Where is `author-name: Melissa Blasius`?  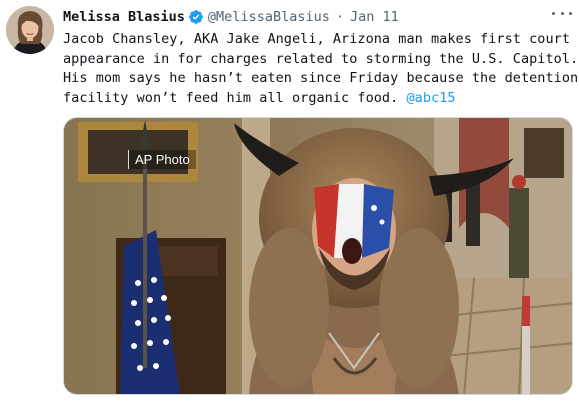
author-name: Melissa Blasius is located at coordinates (124, 17).